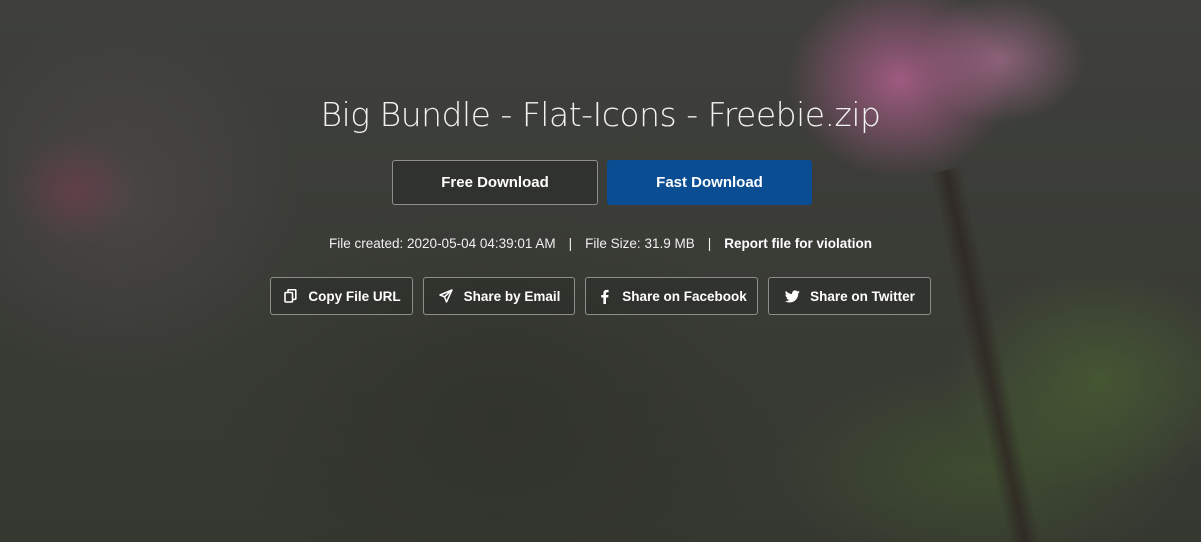  I want to click on paper-plane-icon, so click(446, 296).